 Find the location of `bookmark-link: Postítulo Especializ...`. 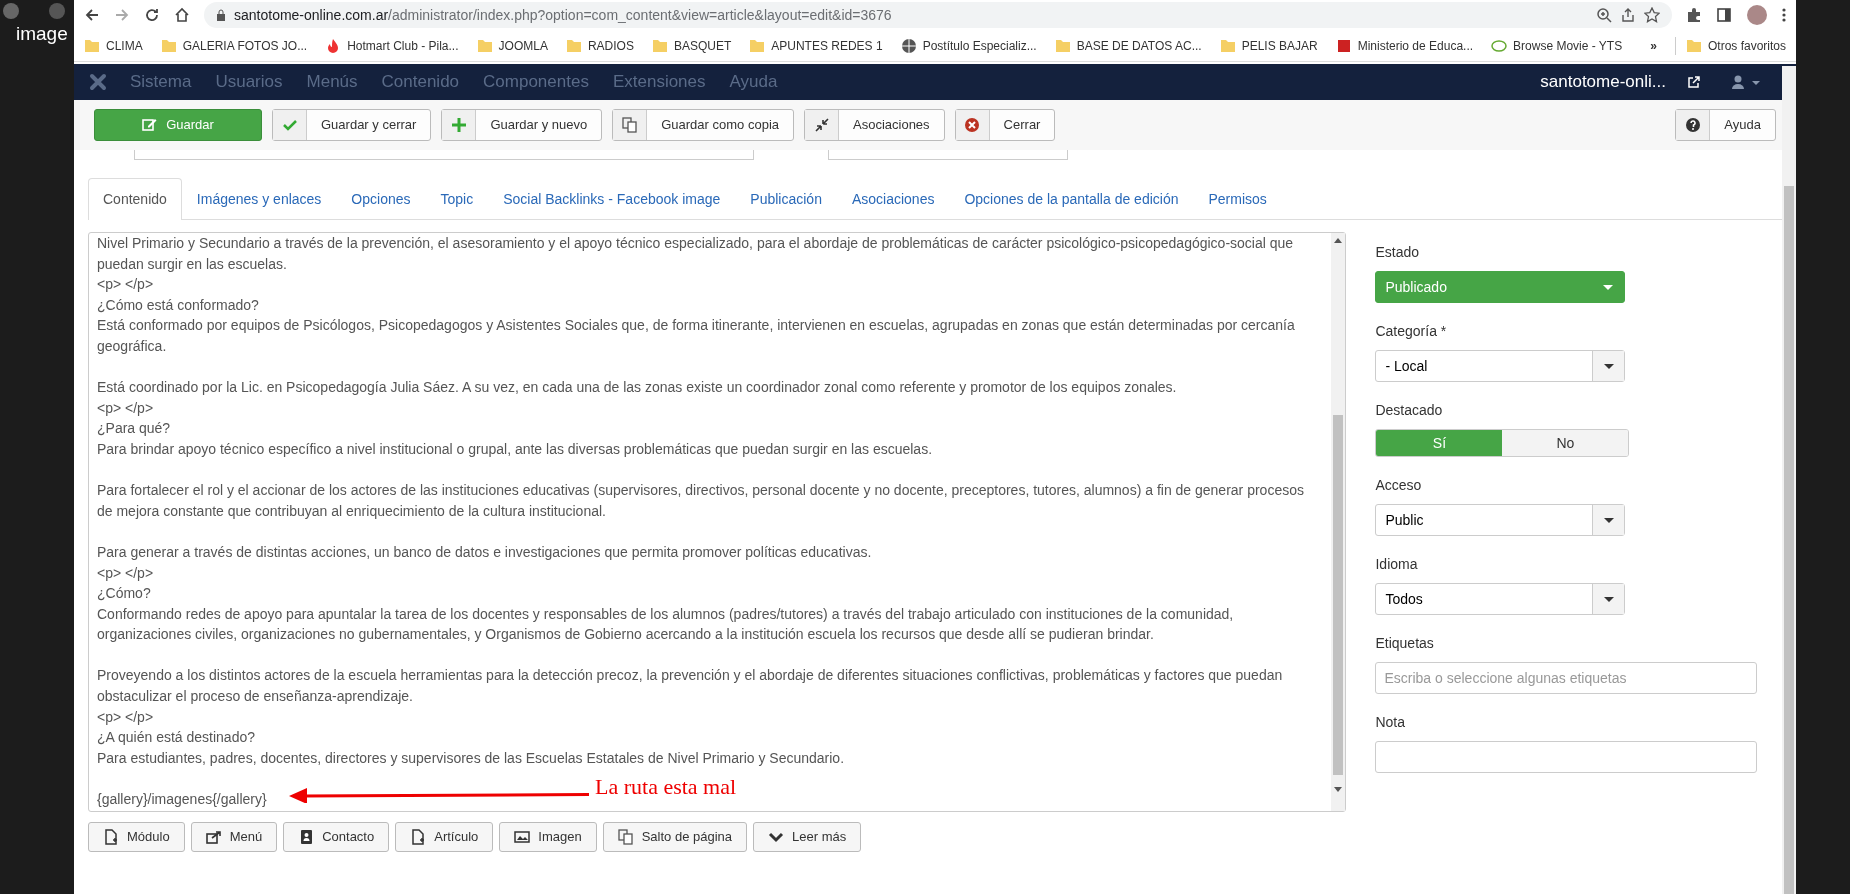

bookmark-link: Postítulo Especializ... is located at coordinates (968, 45).